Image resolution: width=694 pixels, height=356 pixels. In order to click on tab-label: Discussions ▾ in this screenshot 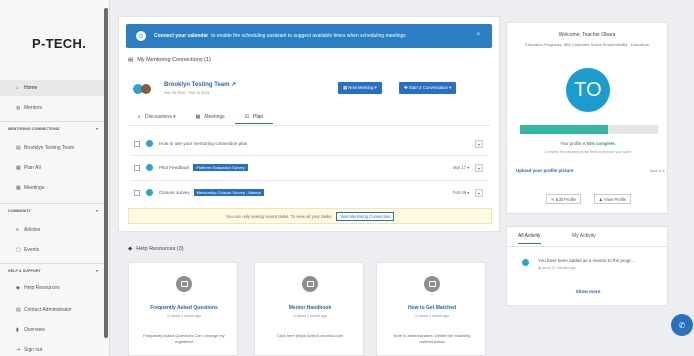, I will do `click(160, 117)`.